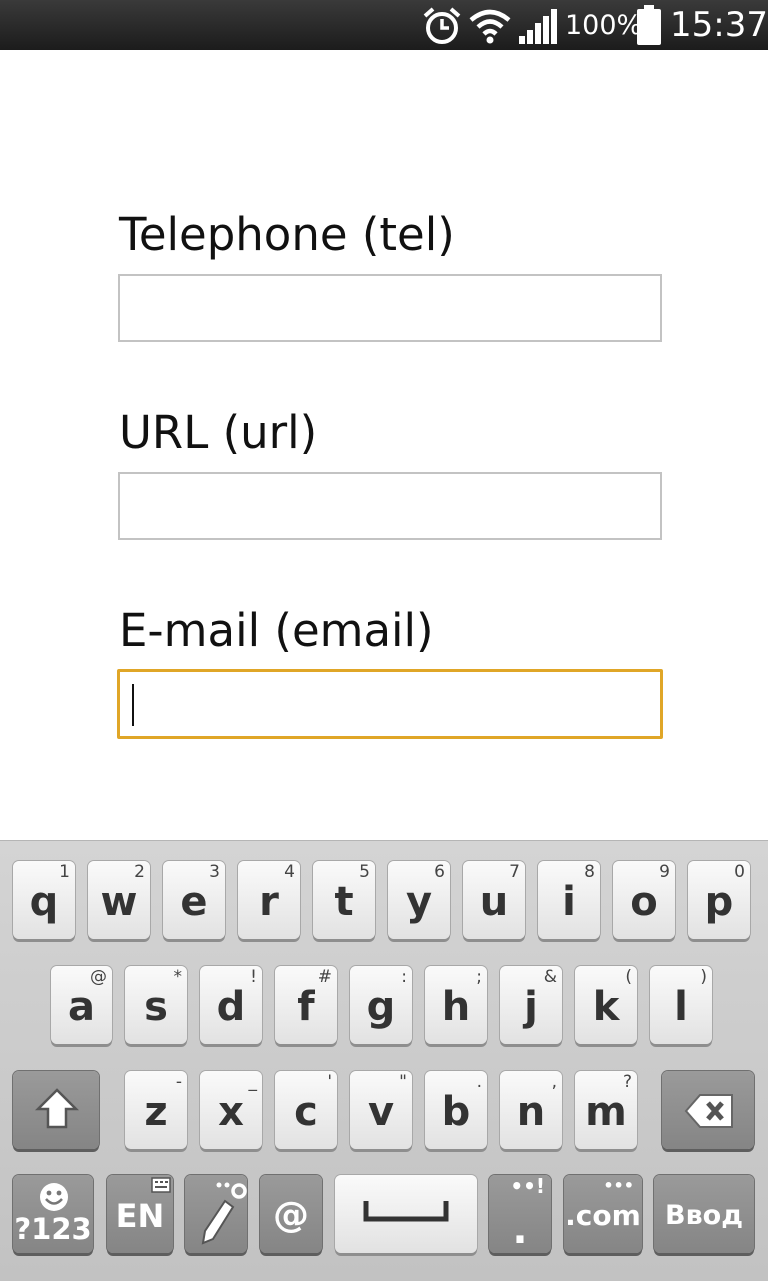 This screenshot has height=1281, width=768. I want to click on shift-key, so click(56, 1110).